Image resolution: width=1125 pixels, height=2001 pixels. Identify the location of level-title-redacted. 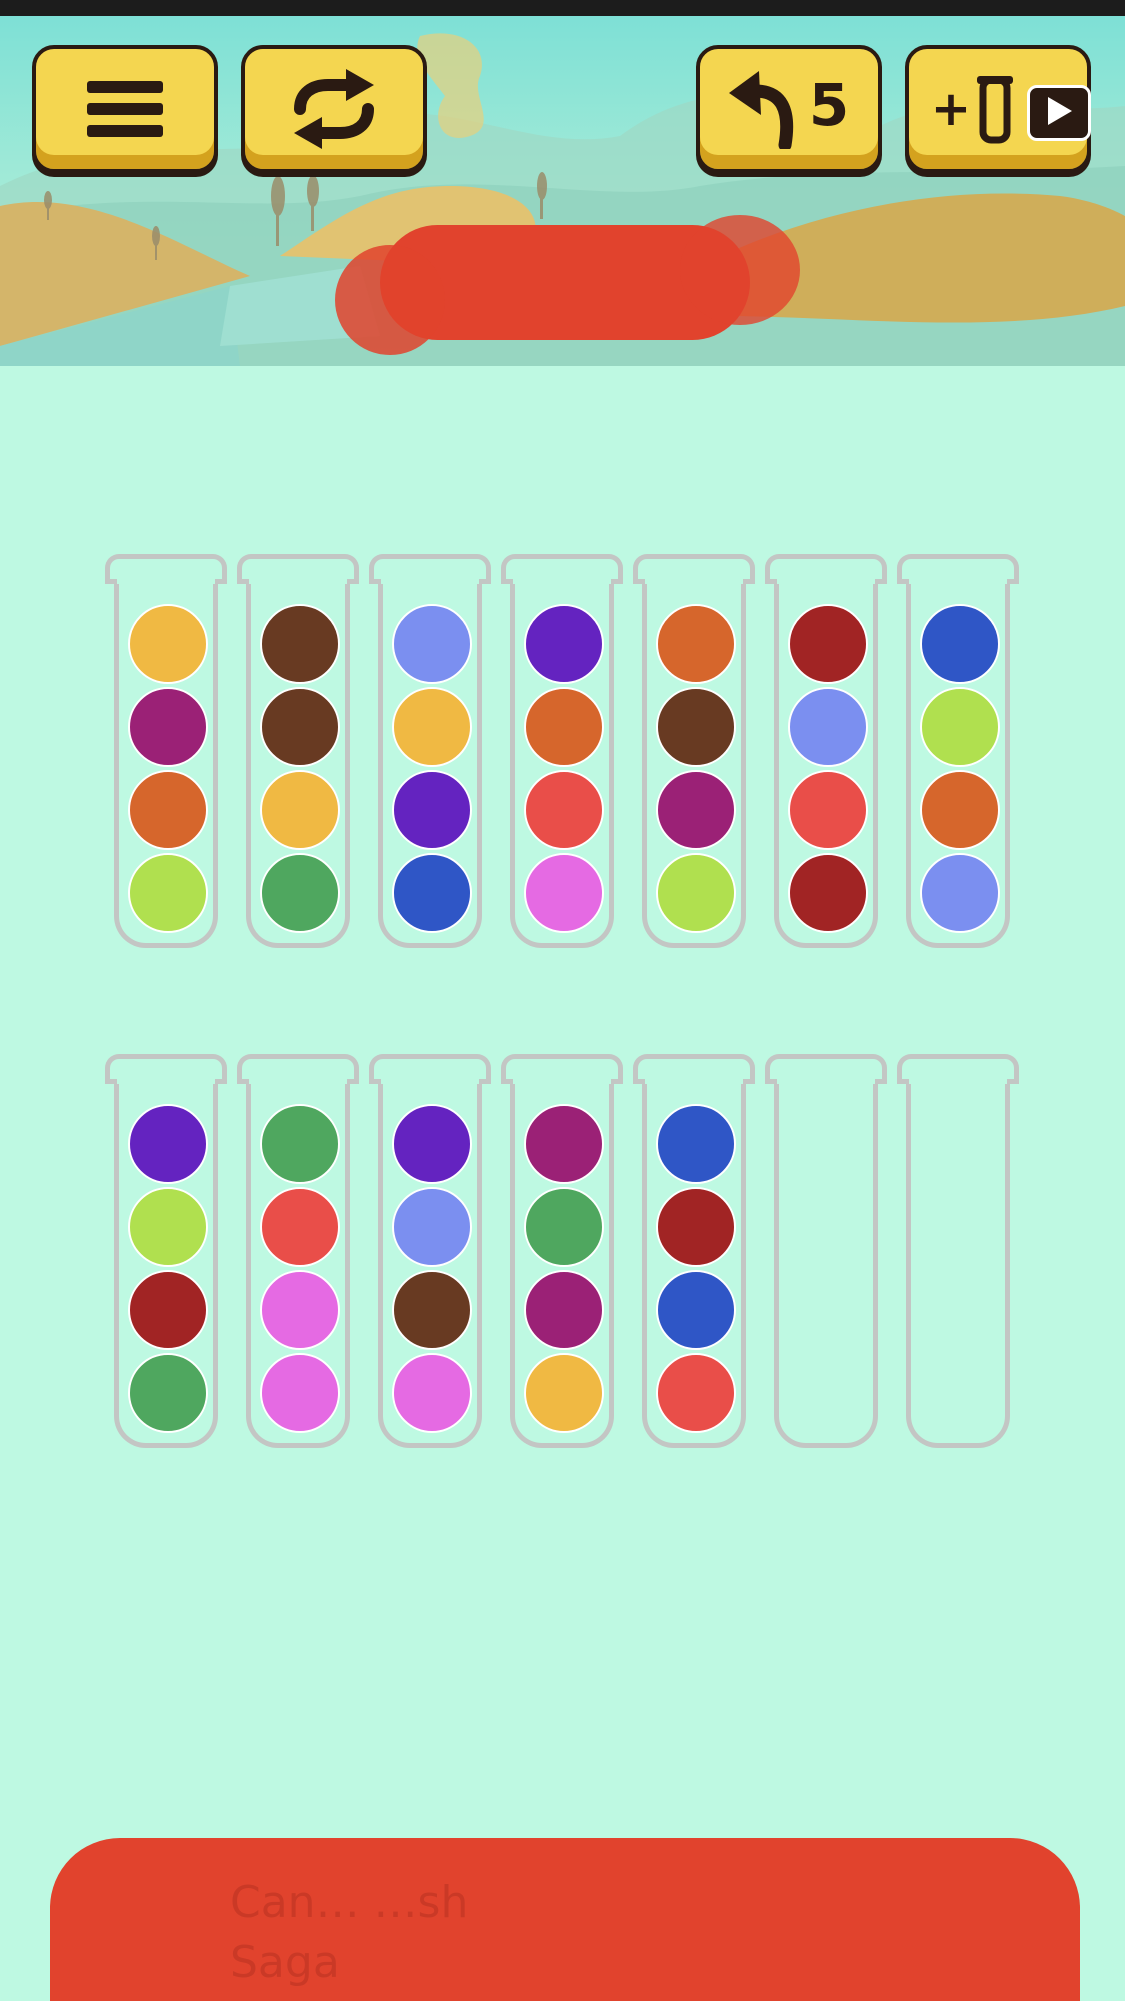
(567, 285).